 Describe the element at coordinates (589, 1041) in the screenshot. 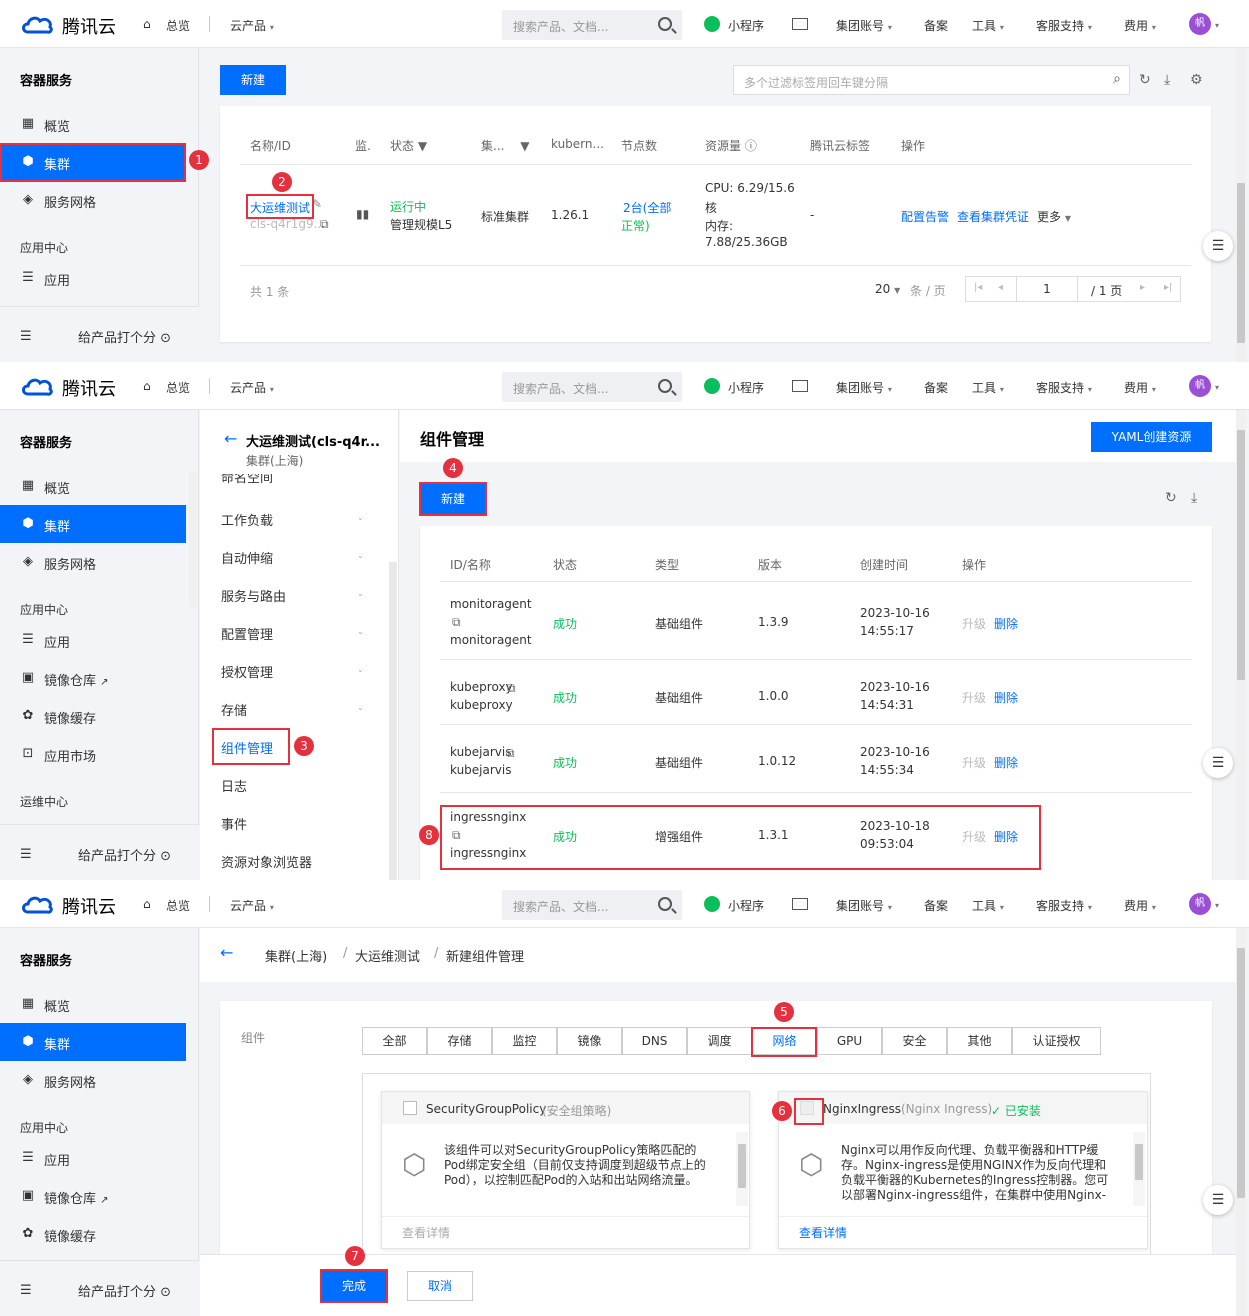

I see `tab-image: 镜像` at that location.